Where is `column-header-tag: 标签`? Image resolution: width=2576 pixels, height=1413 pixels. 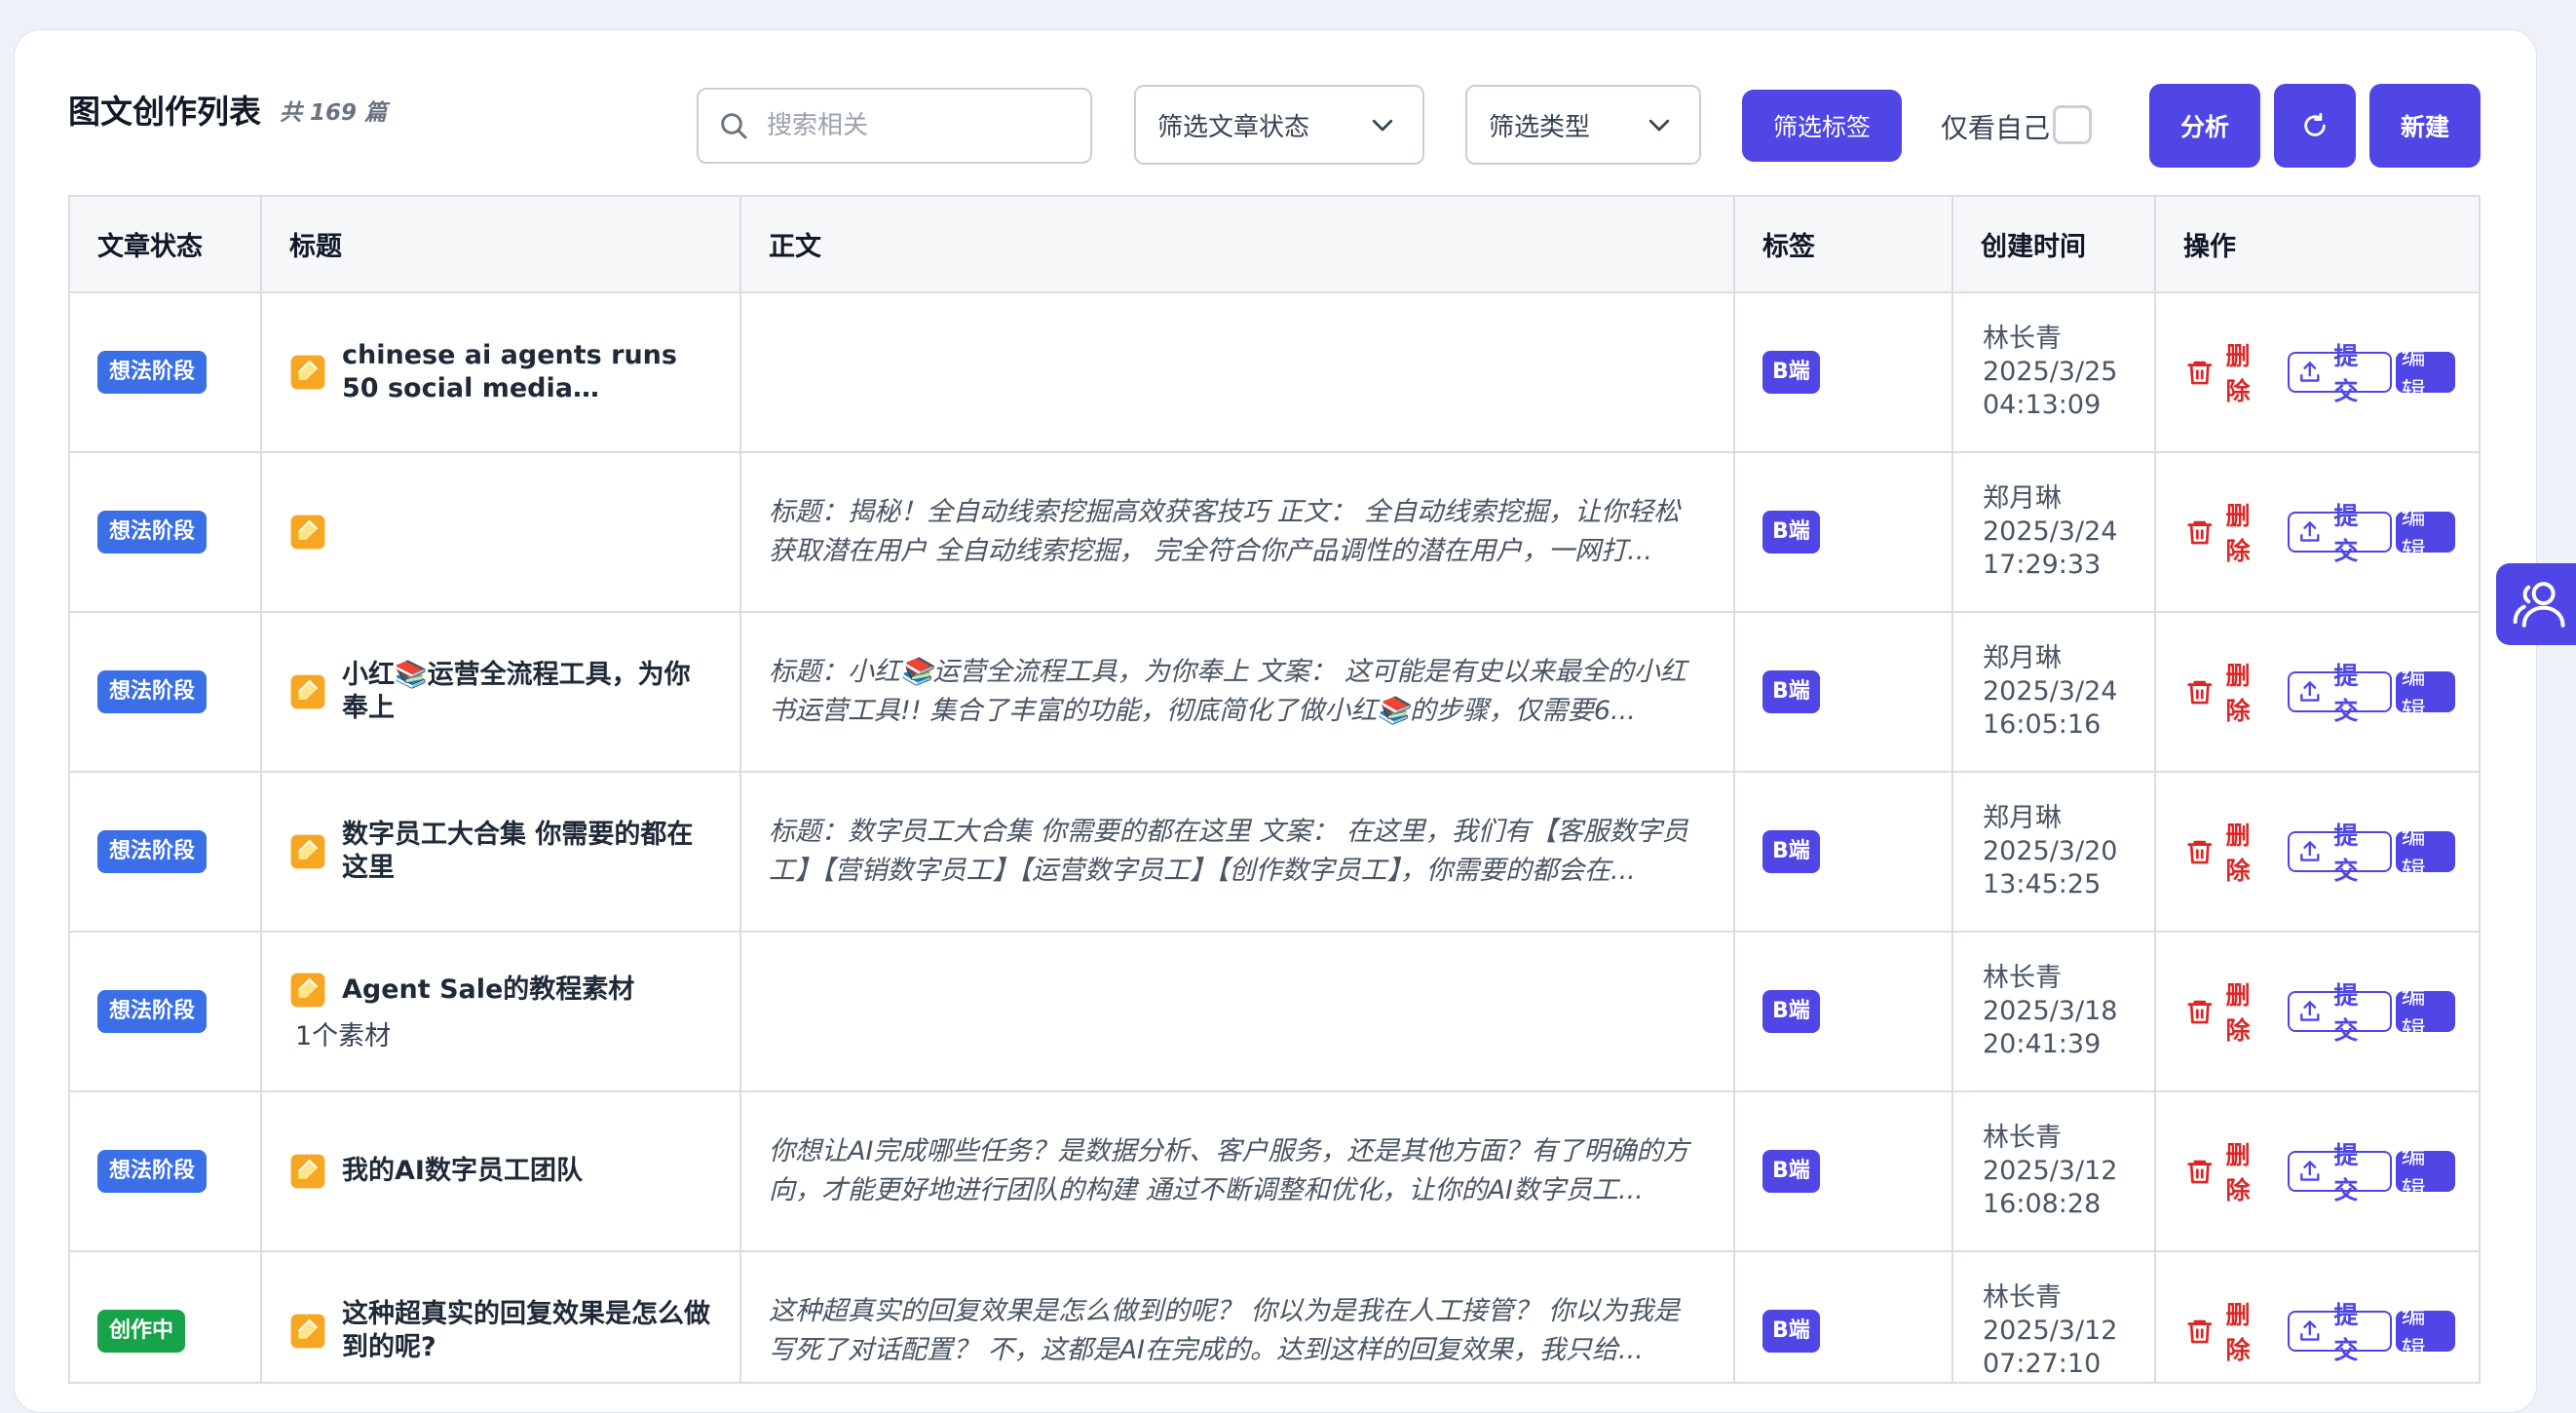
column-header-tag: 标签 is located at coordinates (1843, 245).